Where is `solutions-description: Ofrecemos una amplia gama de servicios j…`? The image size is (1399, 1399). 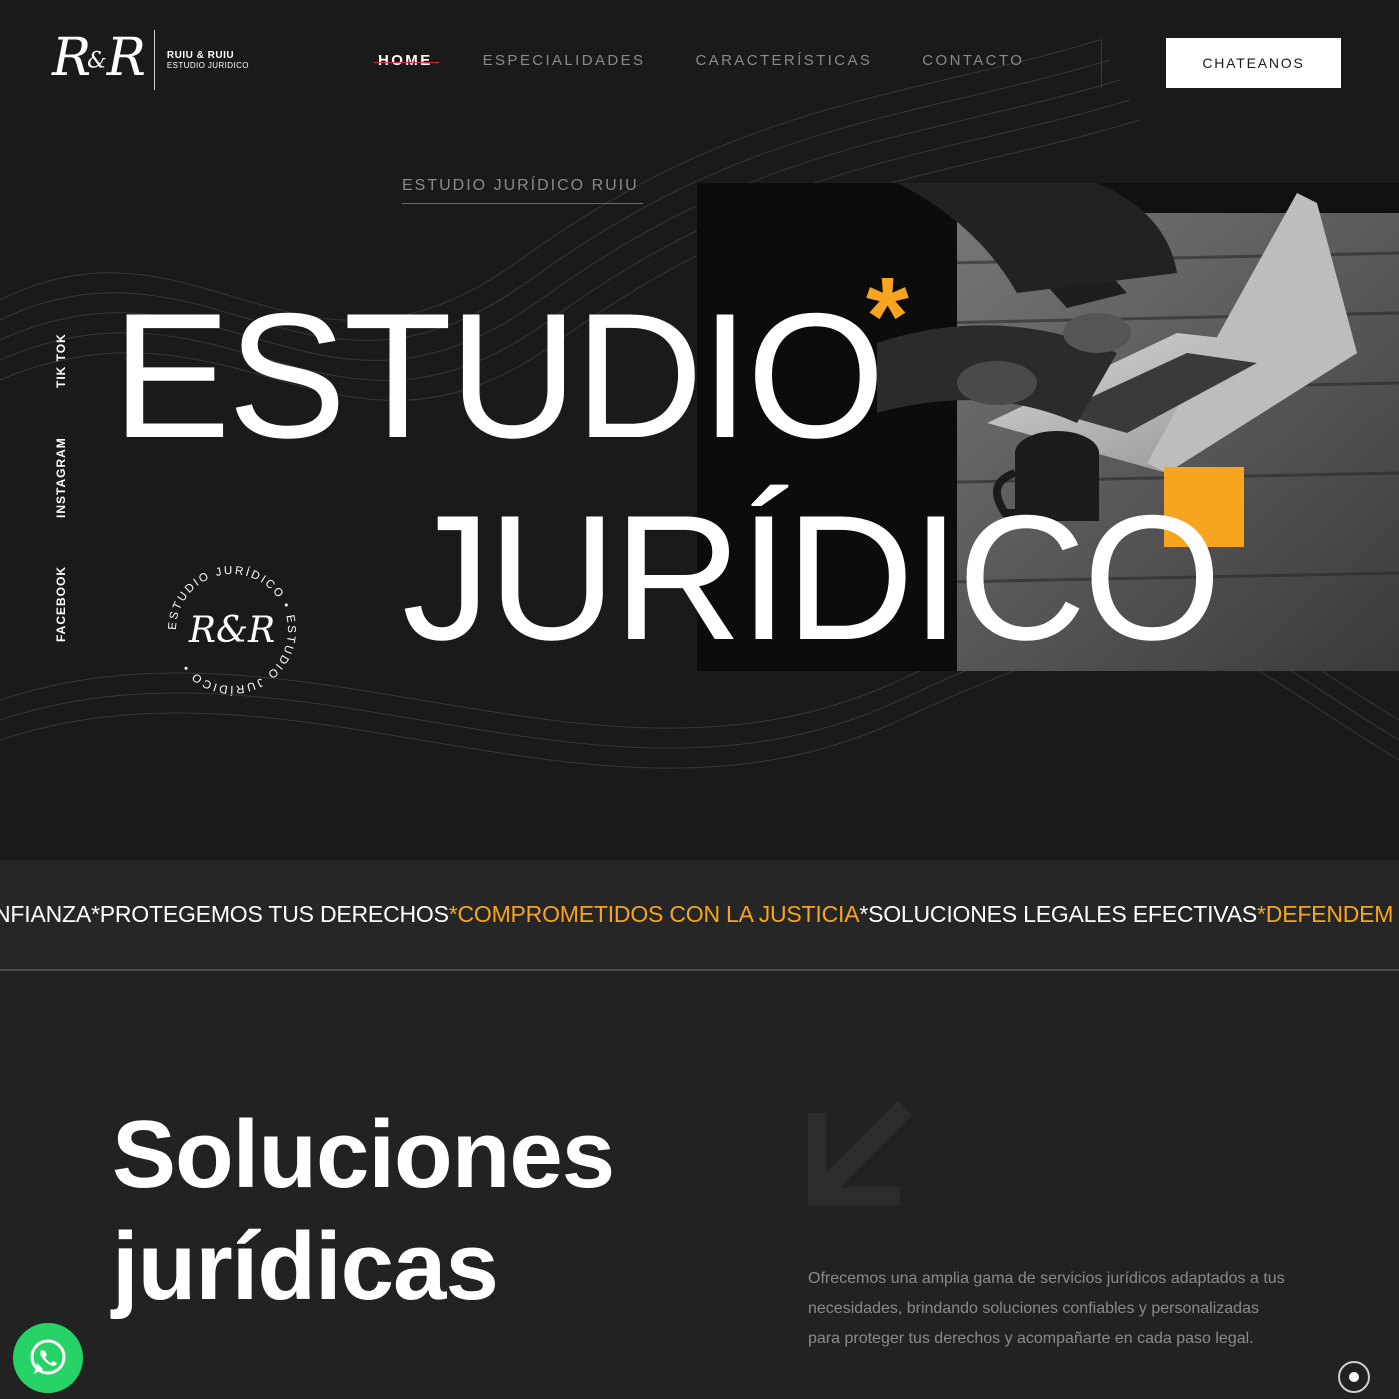 solutions-description: Ofrecemos una amplia gama de servicios j… is located at coordinates (1046, 1308).